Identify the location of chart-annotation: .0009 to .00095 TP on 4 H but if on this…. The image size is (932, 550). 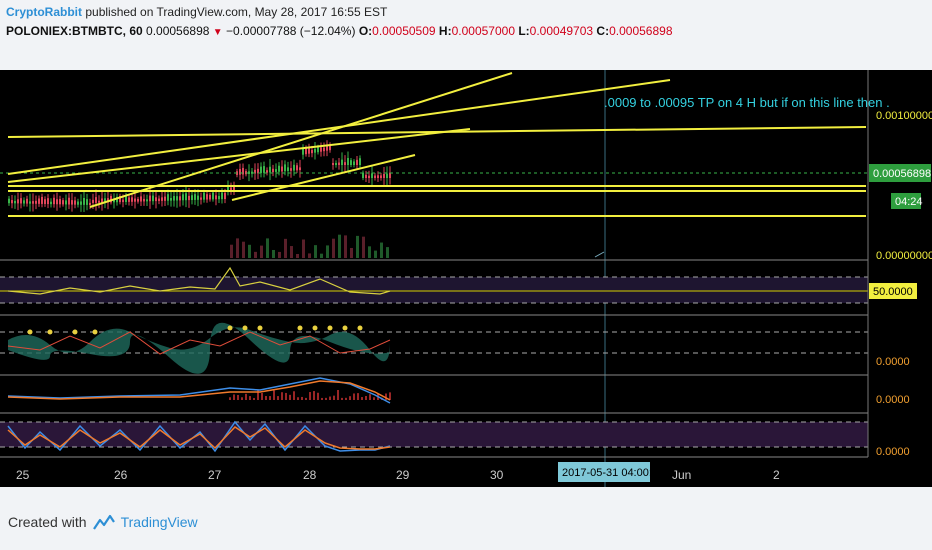
(747, 102).